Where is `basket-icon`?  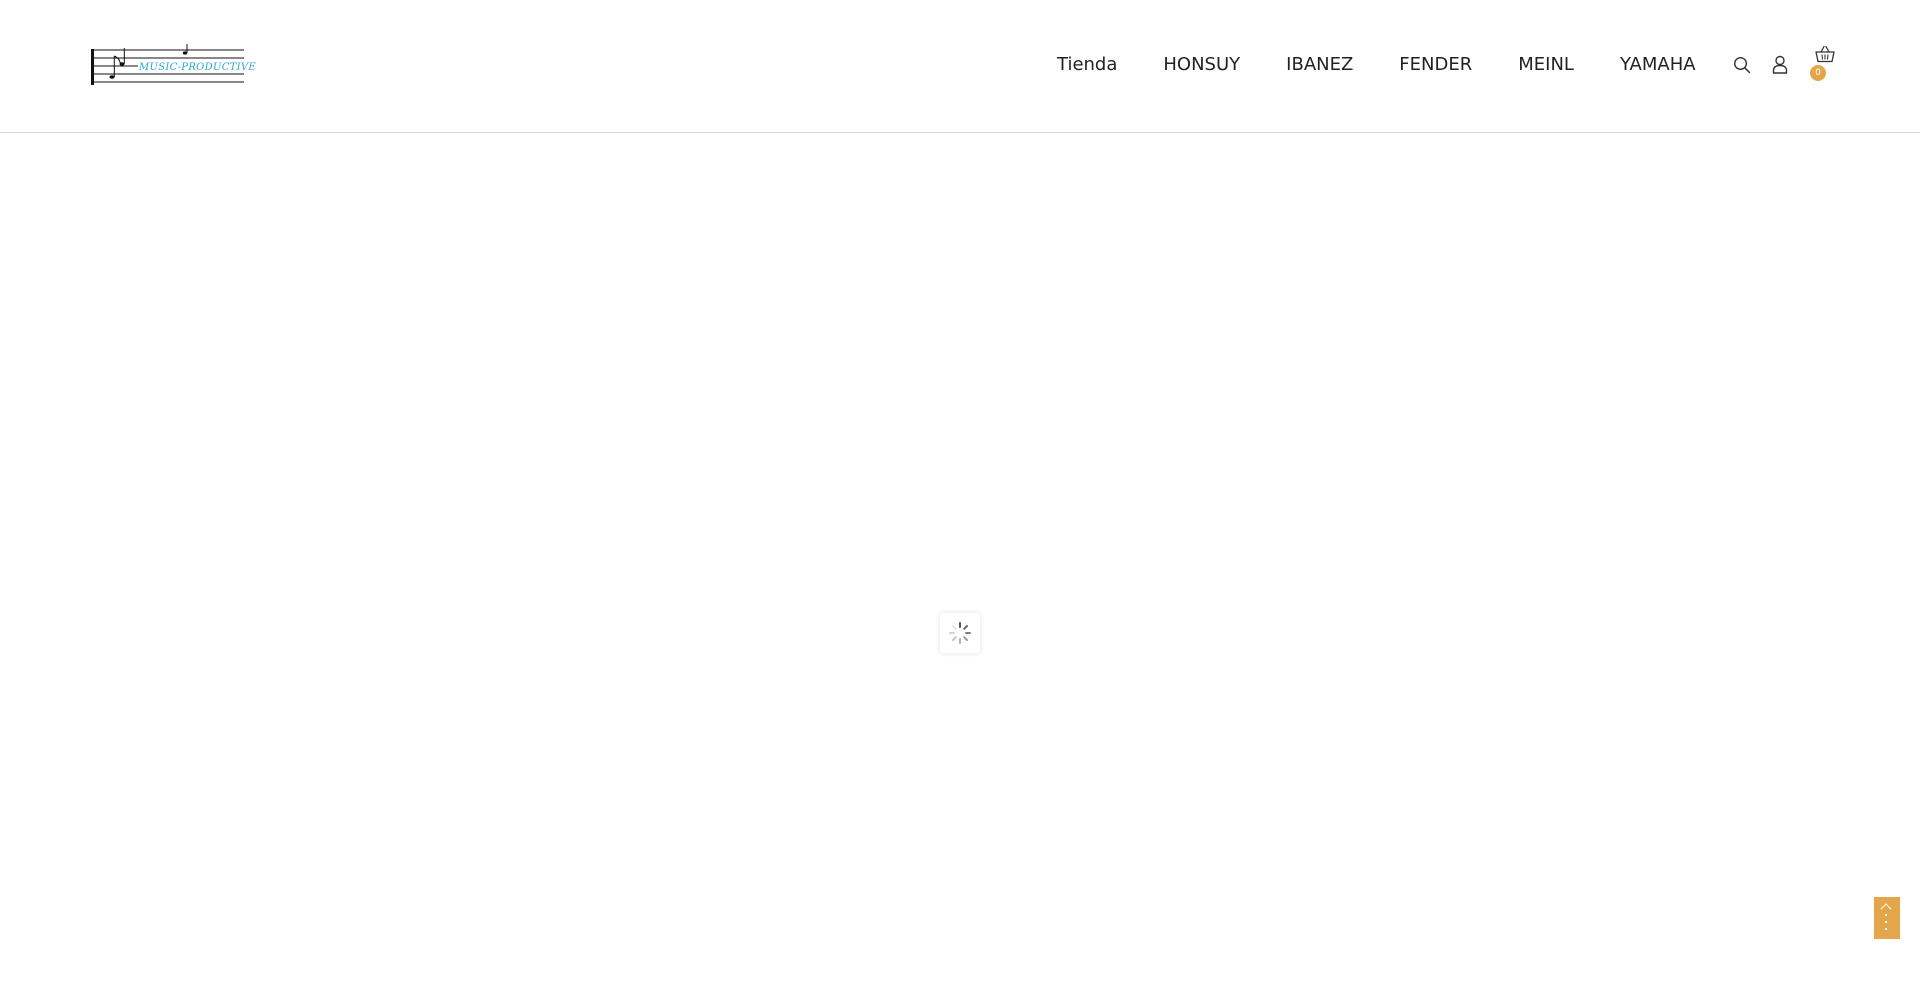 basket-icon is located at coordinates (1825, 54).